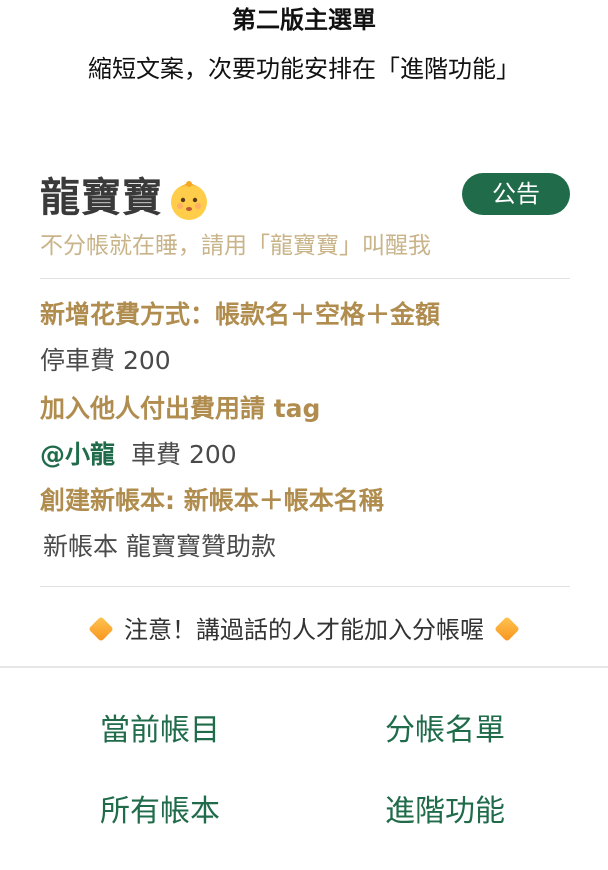 This screenshot has height=870, width=608. What do you see at coordinates (310, 338) in the screenshot?
I see `instruction-add-expense: 新增花費方式：帳款名＋空格＋金額 停車費 200` at bounding box center [310, 338].